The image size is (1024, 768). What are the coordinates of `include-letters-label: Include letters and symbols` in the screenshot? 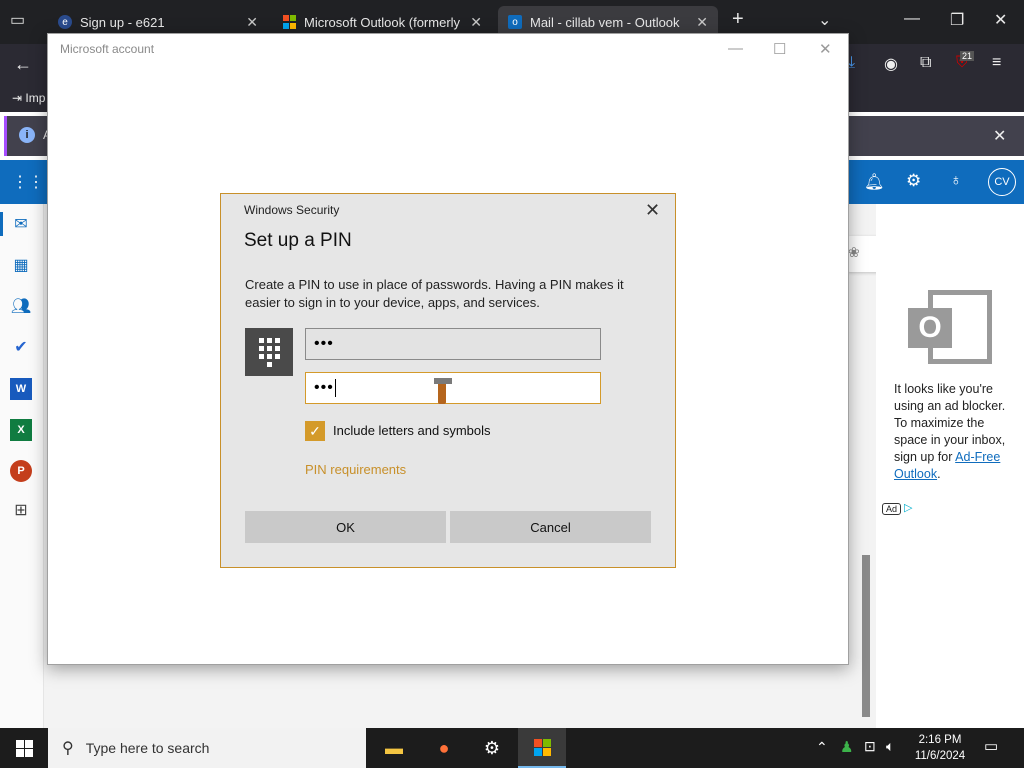 It's located at (412, 430).